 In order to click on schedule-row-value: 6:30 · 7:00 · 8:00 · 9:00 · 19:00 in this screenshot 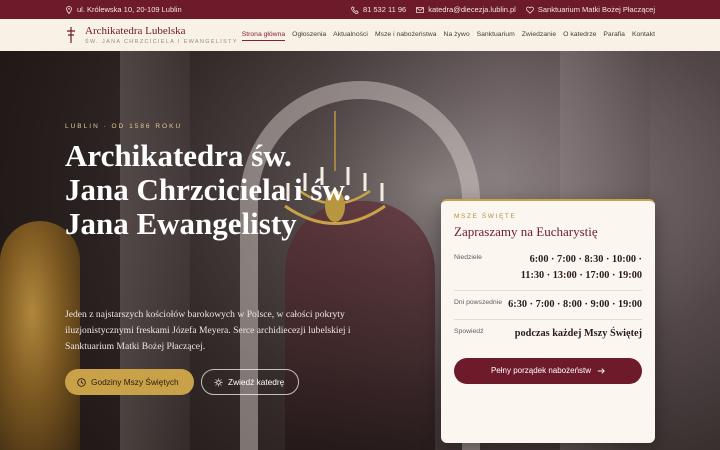, I will do `click(575, 304)`.